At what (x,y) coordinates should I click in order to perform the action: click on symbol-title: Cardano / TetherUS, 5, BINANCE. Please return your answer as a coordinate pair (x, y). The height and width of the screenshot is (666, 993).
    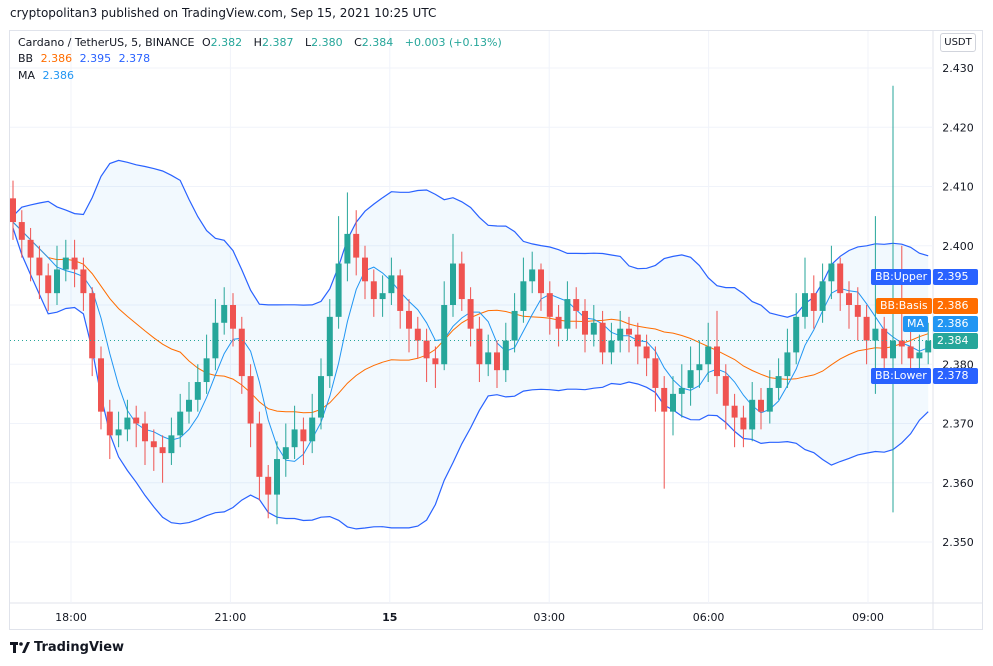
    Looking at the image, I should click on (106, 42).